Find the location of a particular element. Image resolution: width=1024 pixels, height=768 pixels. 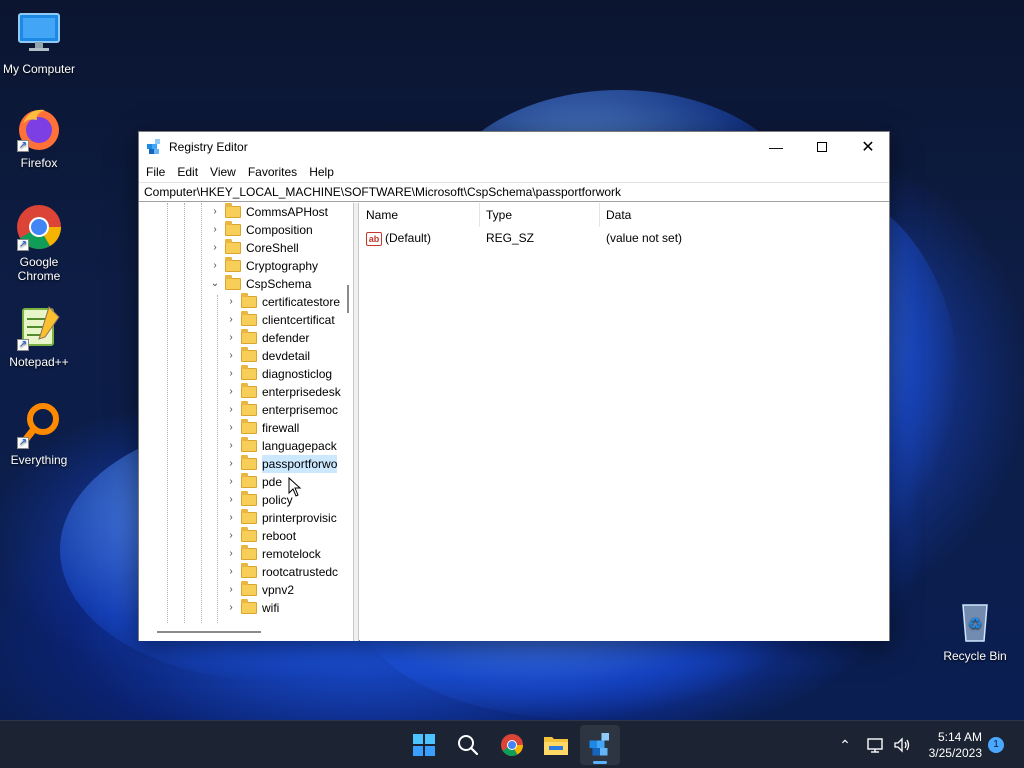

tree-node-label: enterprisedesk is located at coordinates (301, 392).